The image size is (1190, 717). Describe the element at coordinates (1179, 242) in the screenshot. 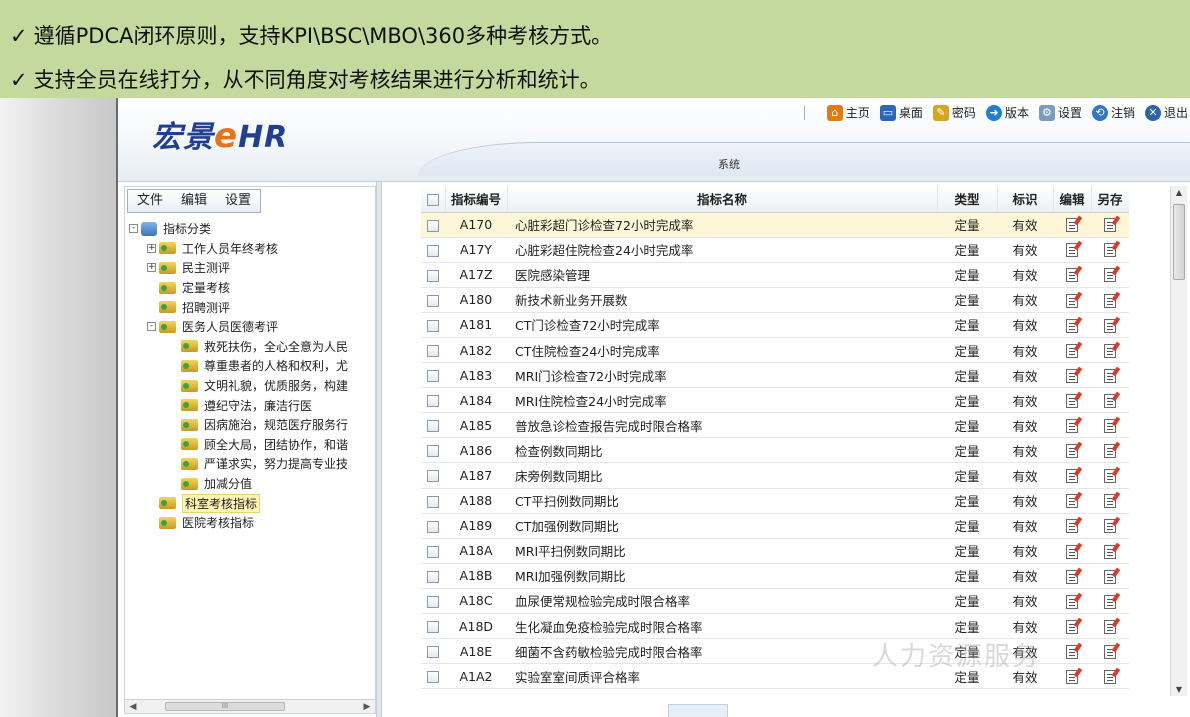

I see `grid-scroll-thumb` at that location.